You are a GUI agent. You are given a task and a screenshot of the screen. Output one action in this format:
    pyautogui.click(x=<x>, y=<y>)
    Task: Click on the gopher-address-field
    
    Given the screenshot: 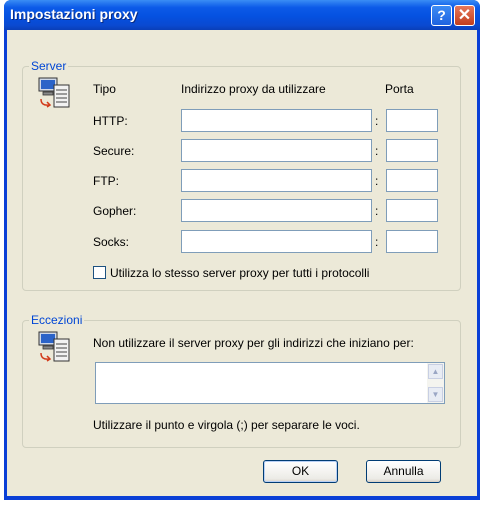 What is the action you would take?
    pyautogui.click(x=276, y=210)
    